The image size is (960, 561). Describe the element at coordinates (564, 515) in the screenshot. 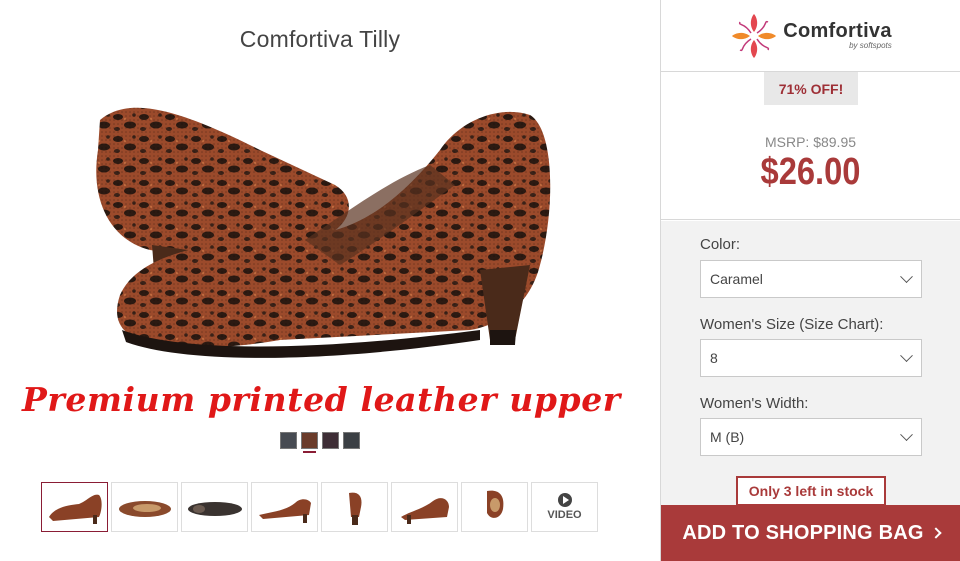

I see `video-label: VIDEO` at that location.